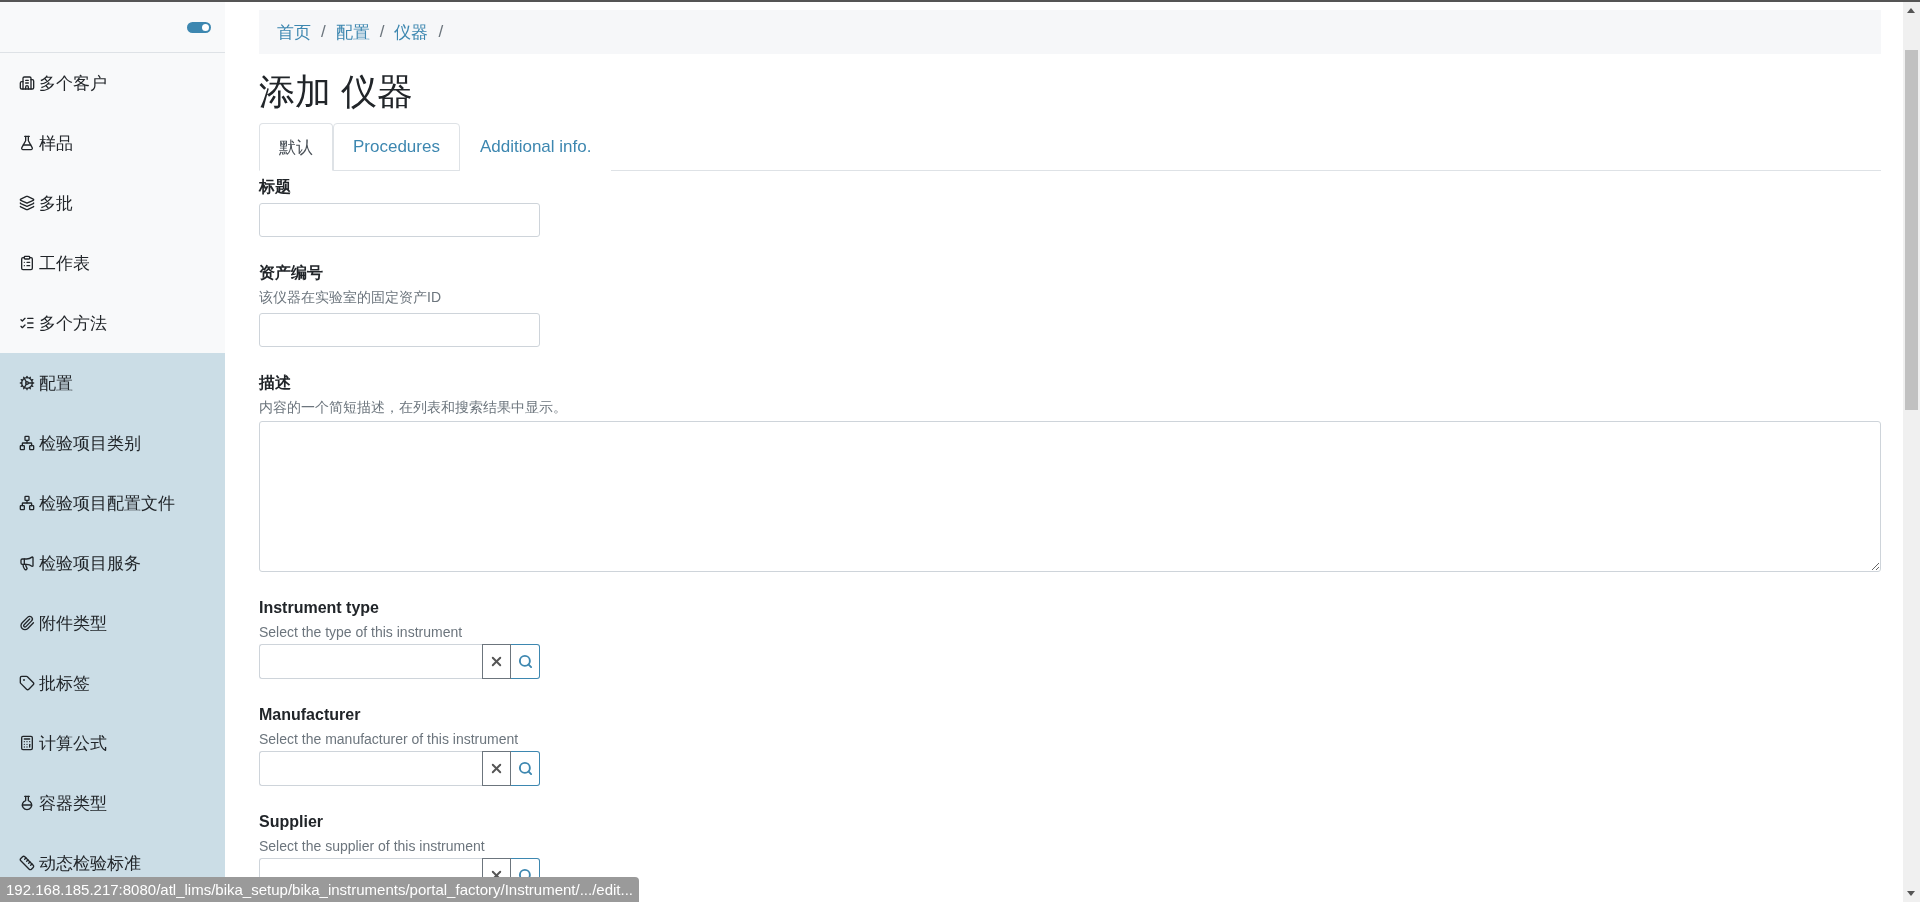  What do you see at coordinates (199, 27) in the screenshot?
I see `toggle-switch` at bounding box center [199, 27].